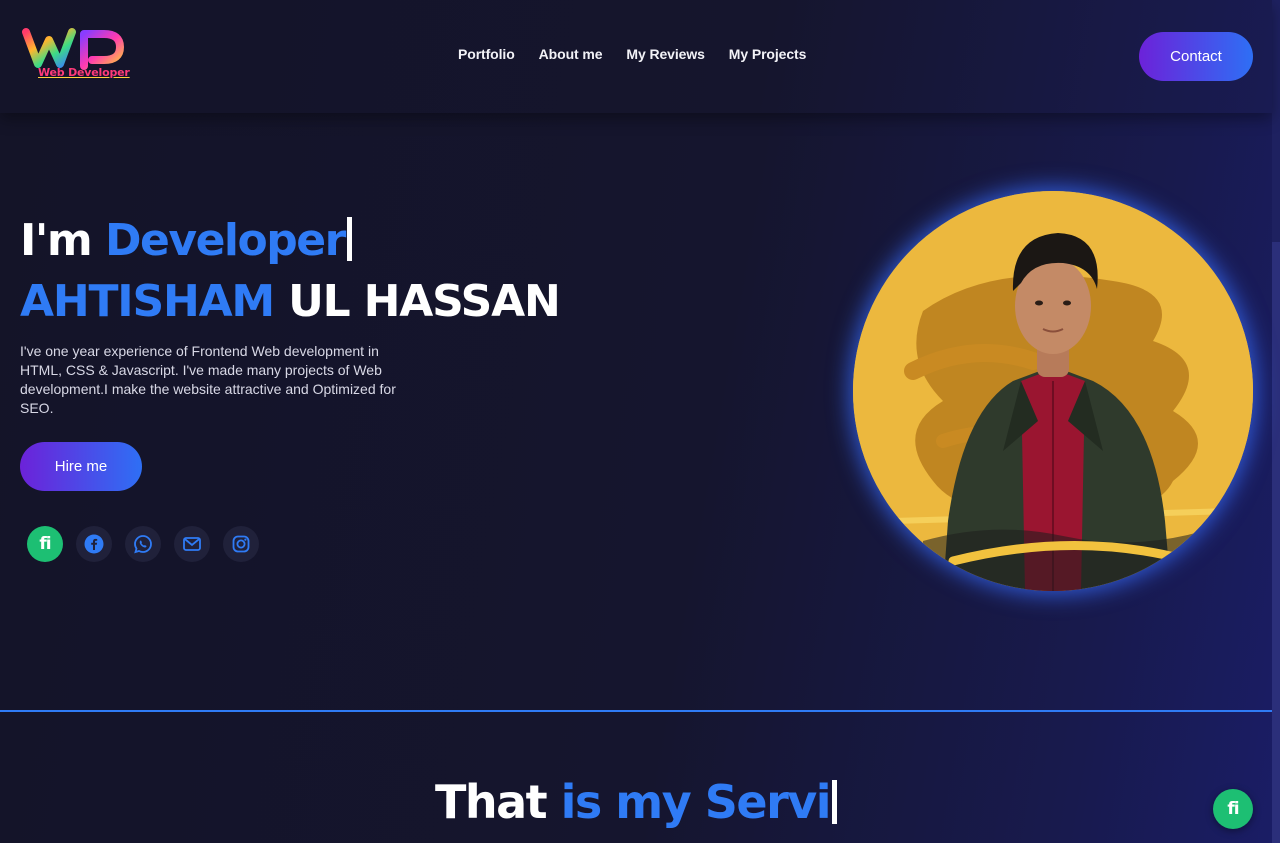  I want to click on instagram-link, so click(241, 544).